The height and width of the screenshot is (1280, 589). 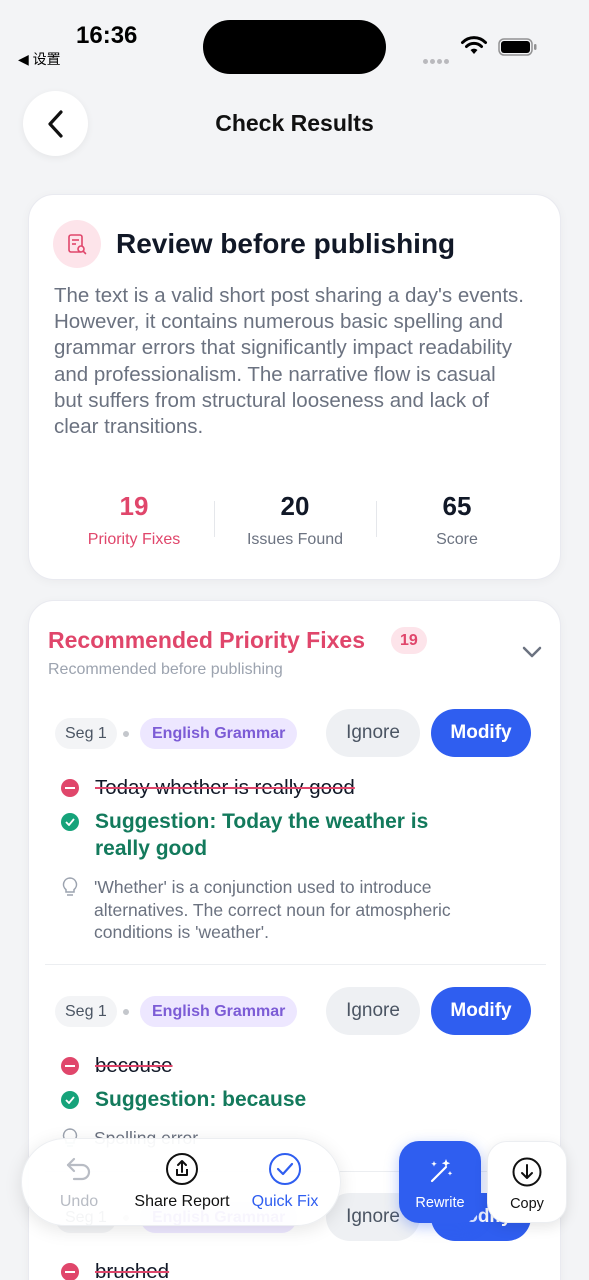 I want to click on battery-icon, so click(x=517, y=47).